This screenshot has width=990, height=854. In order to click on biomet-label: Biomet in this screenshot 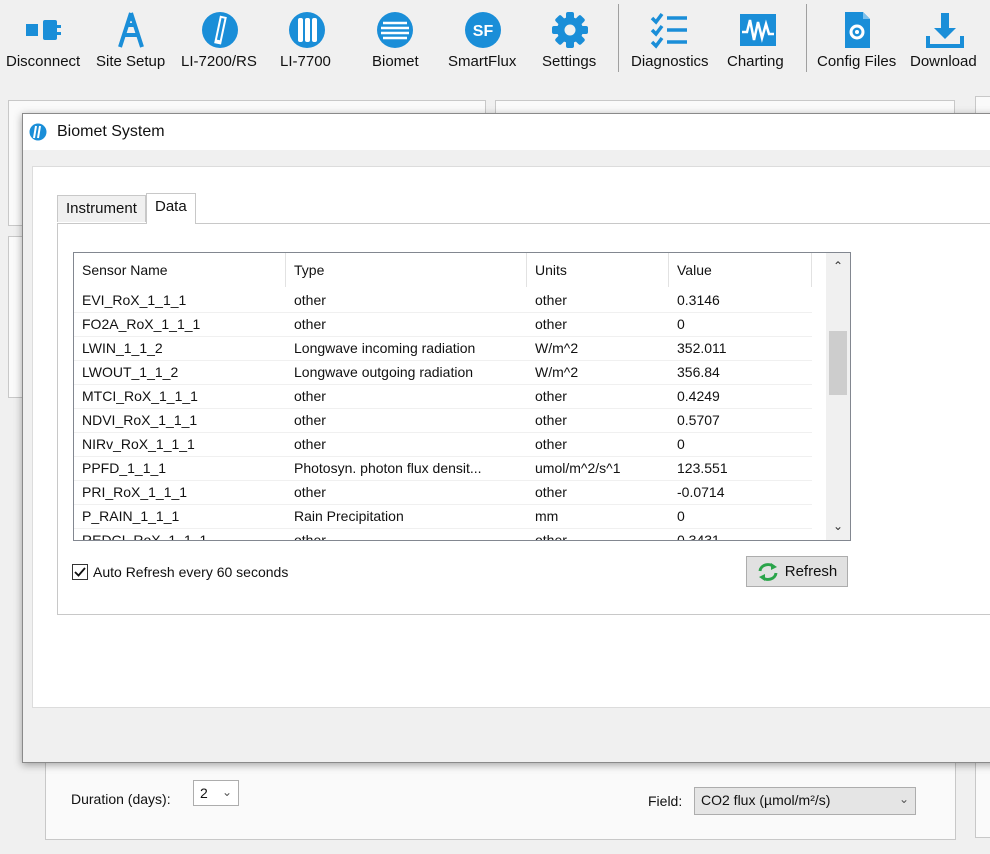, I will do `click(395, 61)`.